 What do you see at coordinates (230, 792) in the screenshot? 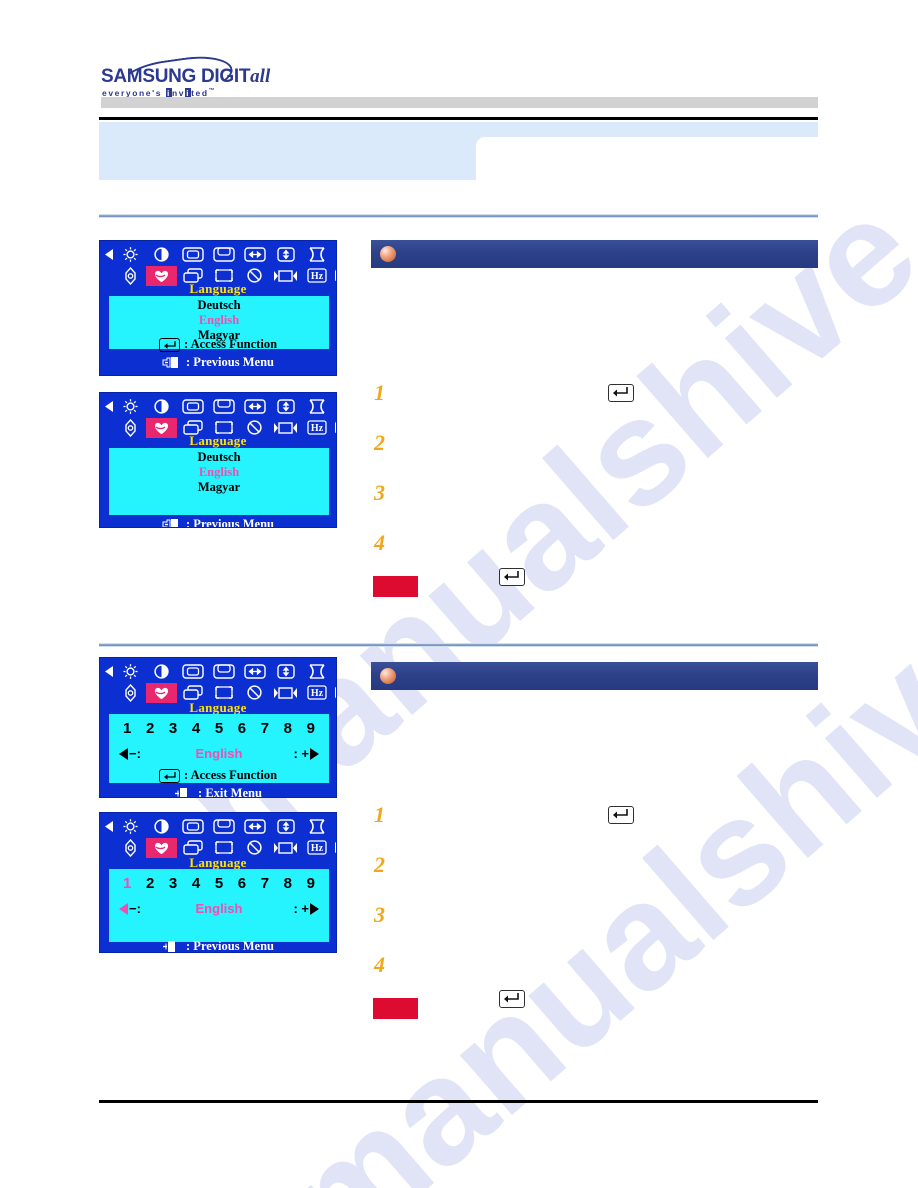
I see `osd-bottom-hint-label: : Exit Menu` at bounding box center [230, 792].